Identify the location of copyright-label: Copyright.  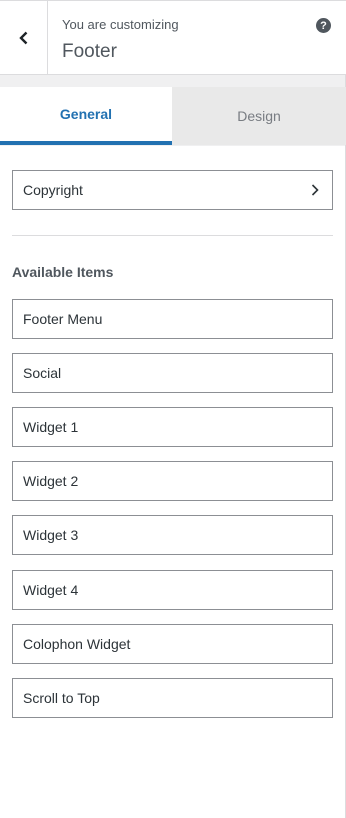
(53, 190).